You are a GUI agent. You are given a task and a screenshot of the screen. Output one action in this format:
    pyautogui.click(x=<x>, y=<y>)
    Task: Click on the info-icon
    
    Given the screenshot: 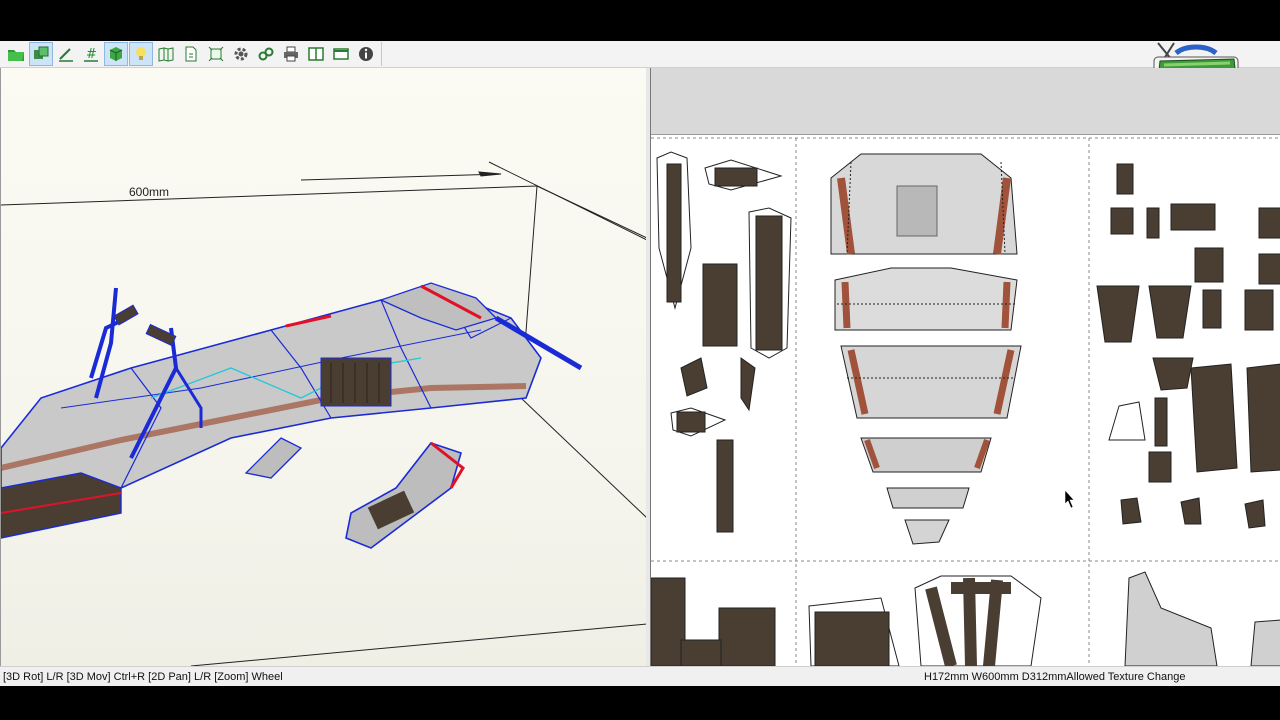 What is the action you would take?
    pyautogui.click(x=366, y=54)
    